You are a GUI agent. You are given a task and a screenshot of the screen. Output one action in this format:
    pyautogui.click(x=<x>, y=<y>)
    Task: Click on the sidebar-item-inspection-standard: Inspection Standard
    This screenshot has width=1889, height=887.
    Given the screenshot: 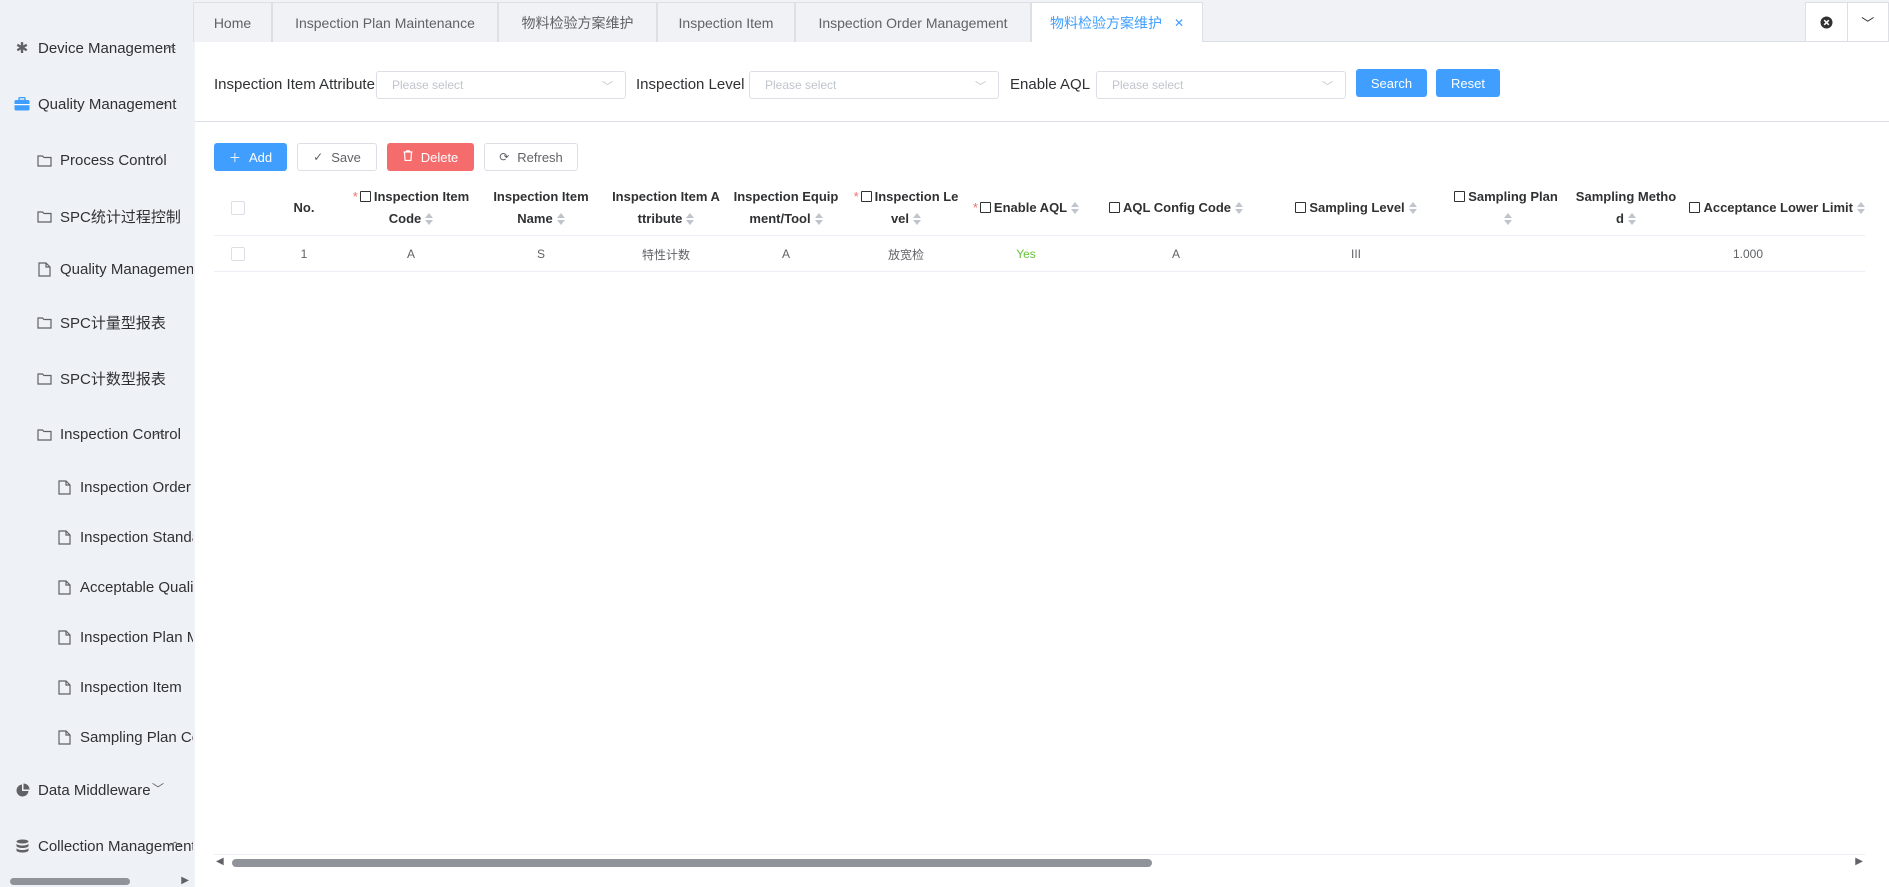 What is the action you would take?
    pyautogui.click(x=124, y=537)
    